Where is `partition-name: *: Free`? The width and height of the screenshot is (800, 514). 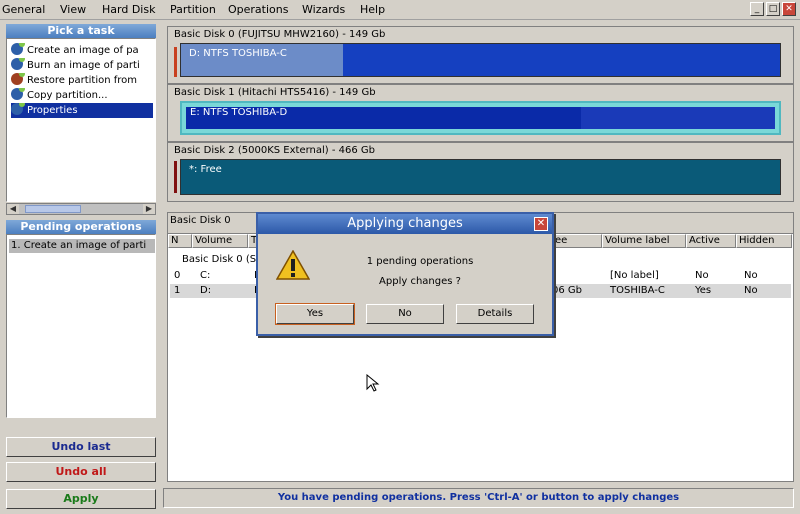
partition-name: *: Free is located at coordinates (205, 169).